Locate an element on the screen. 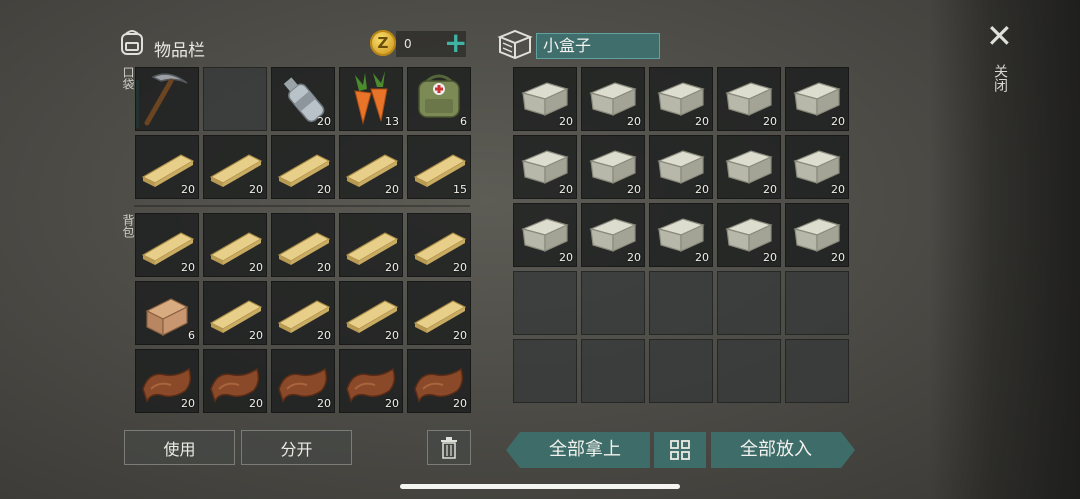  container-name: 小盒子 is located at coordinates (598, 46).